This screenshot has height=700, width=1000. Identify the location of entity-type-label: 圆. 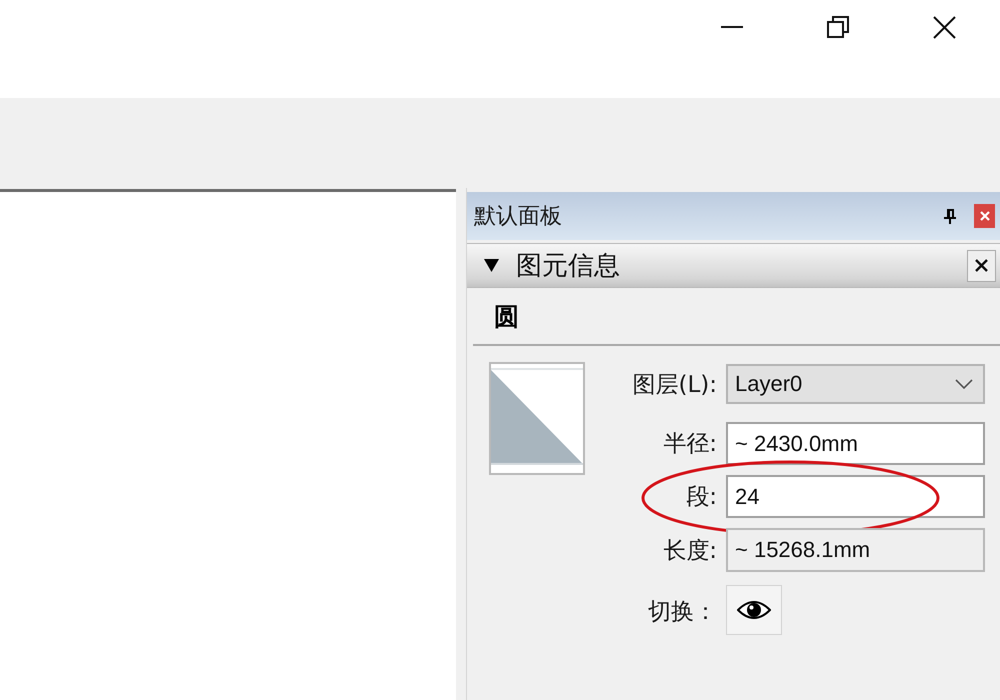
(506, 316).